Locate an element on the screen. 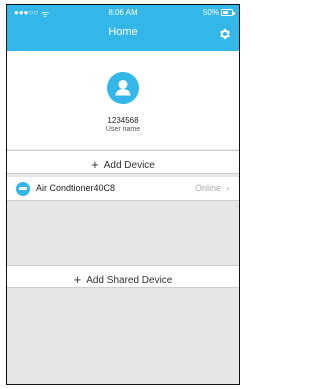  device-status: Online › is located at coordinates (211, 188).